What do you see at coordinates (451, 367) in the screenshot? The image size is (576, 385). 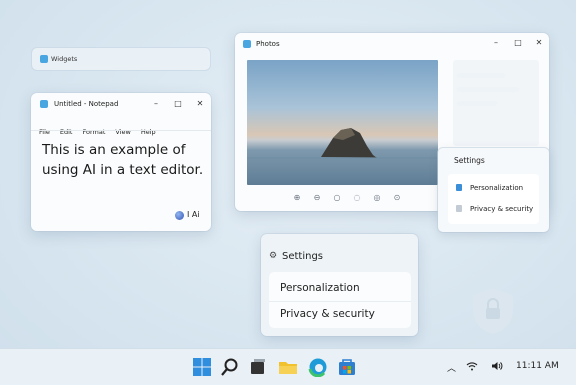 I see `chevron-up-icon: ︿` at bounding box center [451, 367].